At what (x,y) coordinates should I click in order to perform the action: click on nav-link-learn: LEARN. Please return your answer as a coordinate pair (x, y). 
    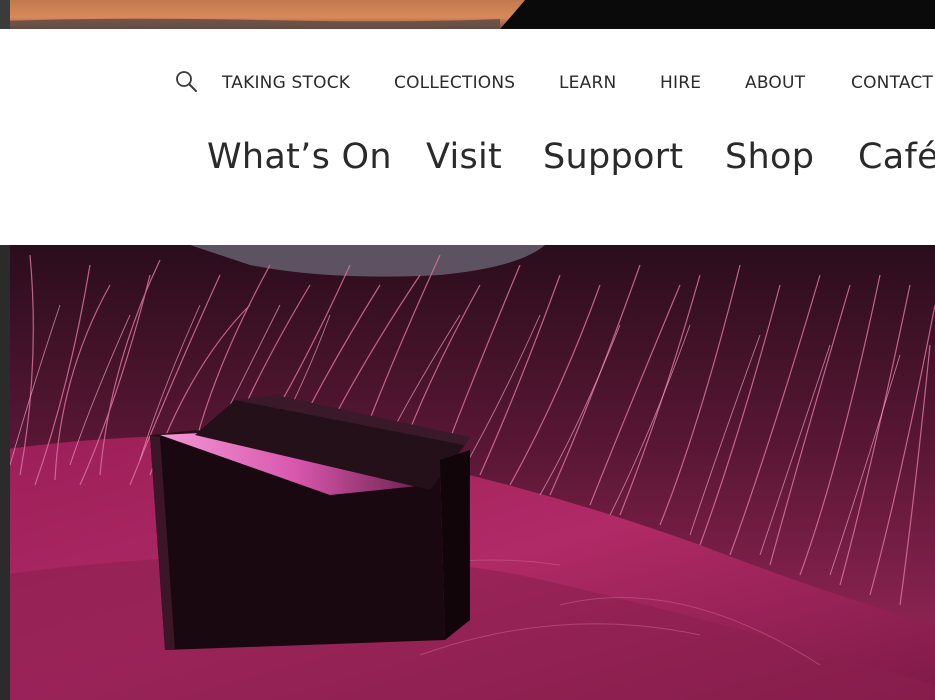
    Looking at the image, I should click on (587, 83).